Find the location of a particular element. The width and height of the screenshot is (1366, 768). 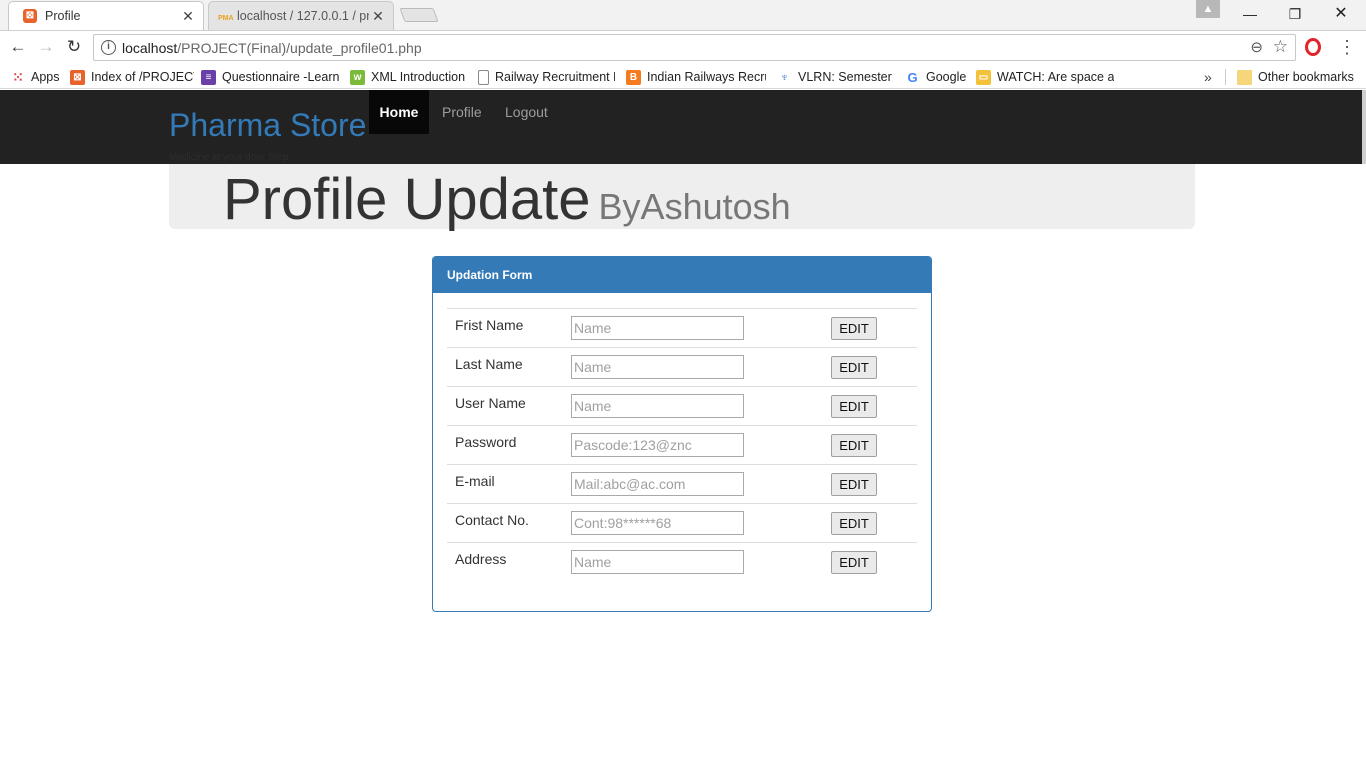

page-icon is located at coordinates (483, 77).